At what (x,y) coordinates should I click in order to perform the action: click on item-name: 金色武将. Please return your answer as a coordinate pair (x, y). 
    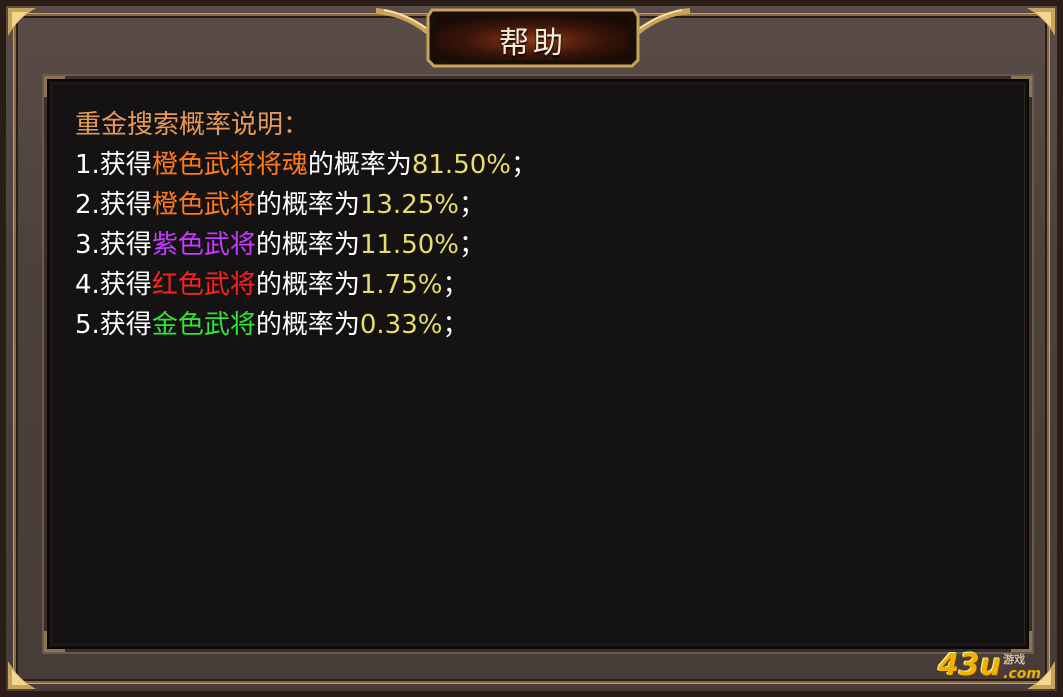
    Looking at the image, I should click on (203, 325).